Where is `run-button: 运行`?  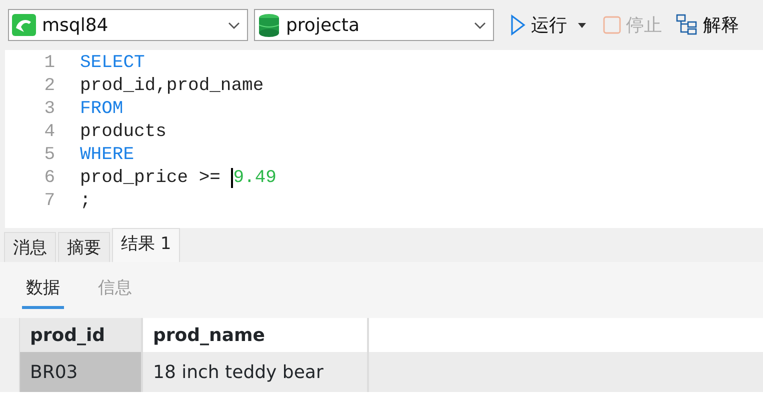 run-button: 运行 is located at coordinates (538, 25).